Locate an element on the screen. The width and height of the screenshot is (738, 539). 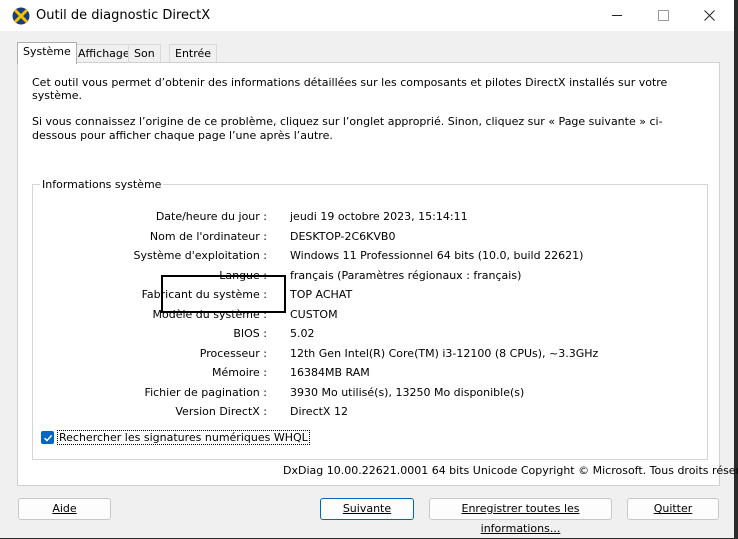
maximize-icon is located at coordinates (663, 15).